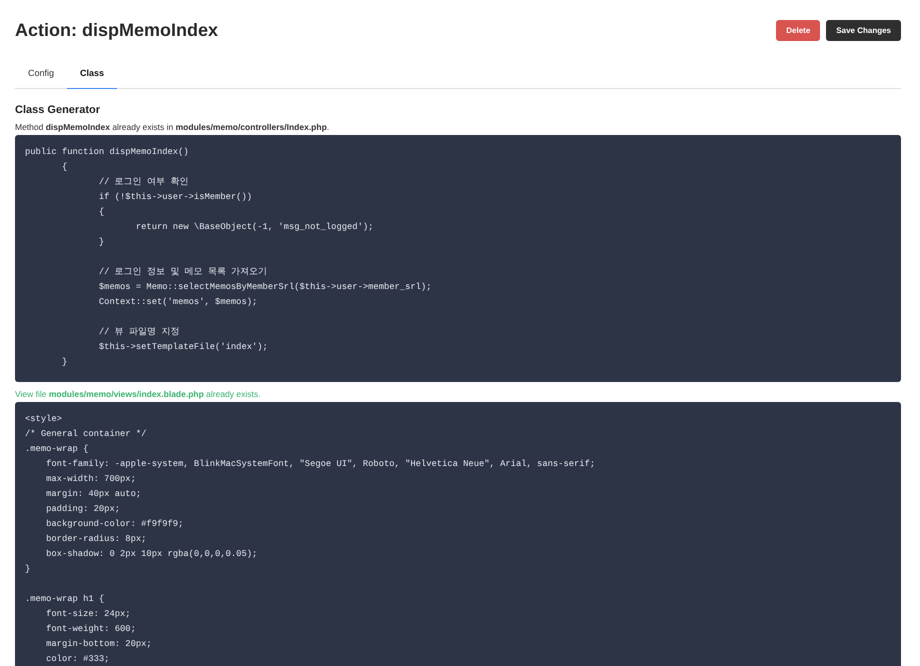  I want to click on page-title: Action: dispMemoIndex, so click(116, 30).